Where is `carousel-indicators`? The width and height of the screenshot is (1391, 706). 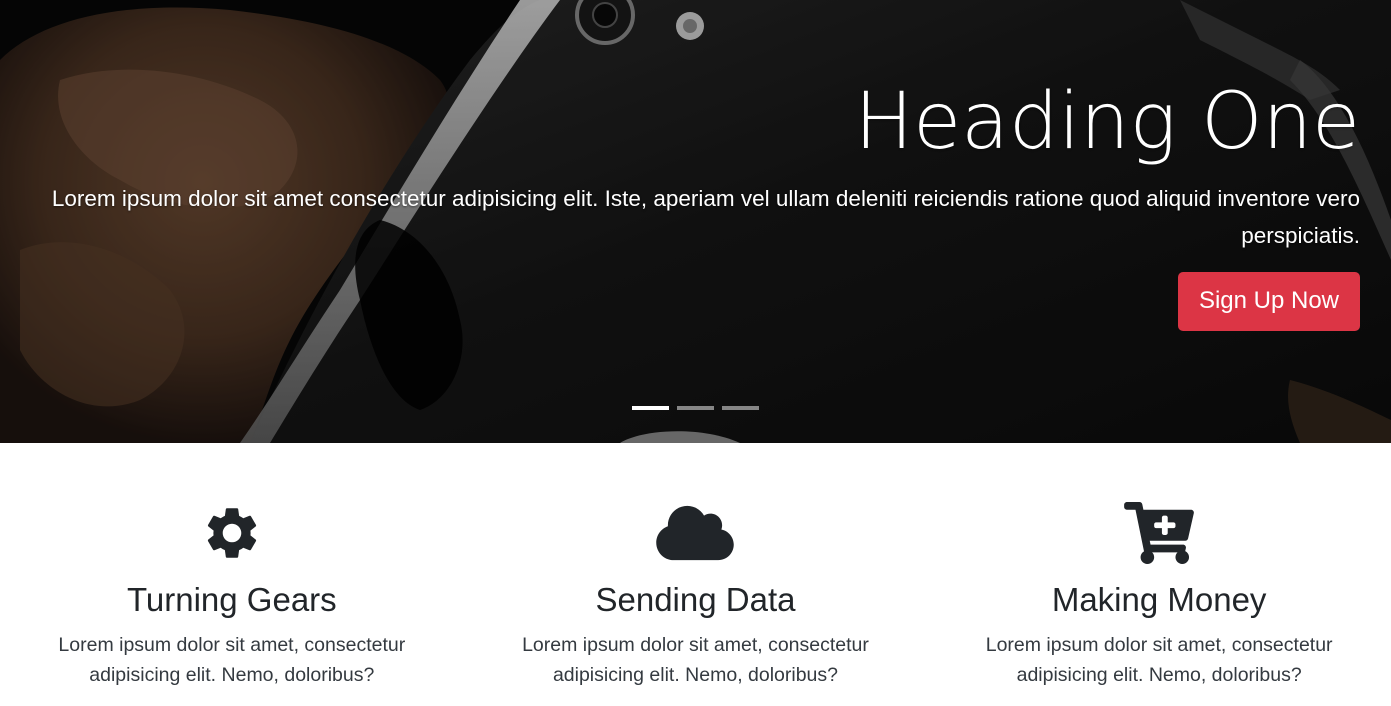
carousel-indicators is located at coordinates (695, 408).